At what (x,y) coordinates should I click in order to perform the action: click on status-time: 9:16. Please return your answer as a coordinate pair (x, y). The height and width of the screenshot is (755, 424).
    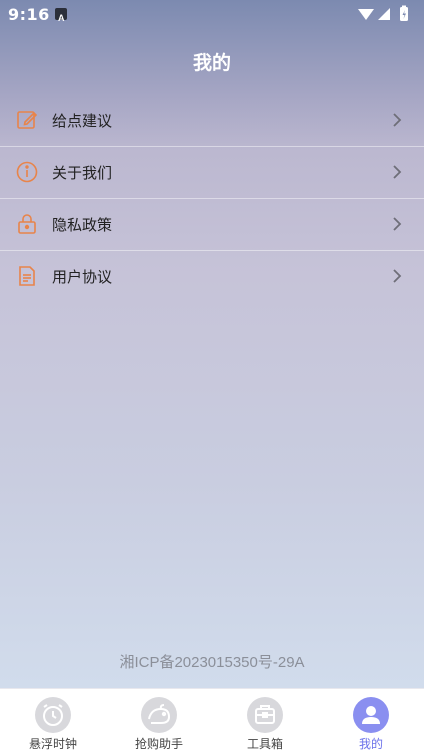
    Looking at the image, I should click on (29, 14).